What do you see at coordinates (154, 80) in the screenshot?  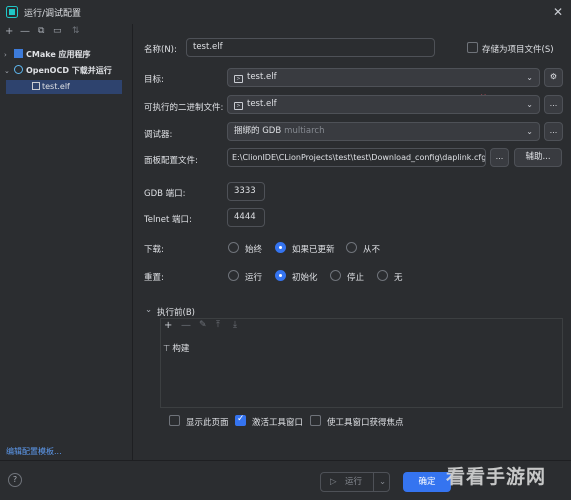 I see `target-label: 目标:` at bounding box center [154, 80].